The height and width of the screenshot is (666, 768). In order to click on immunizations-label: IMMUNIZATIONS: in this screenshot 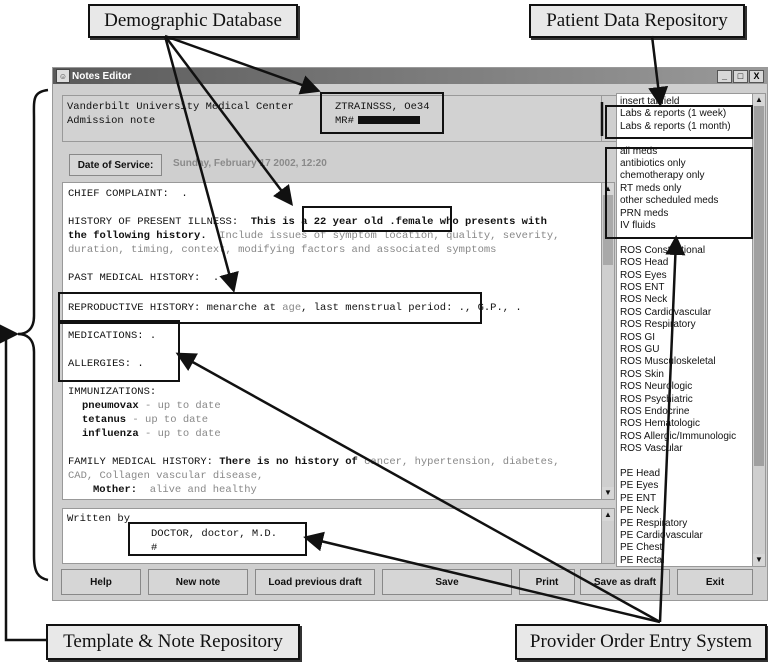, I will do `click(112, 392)`.